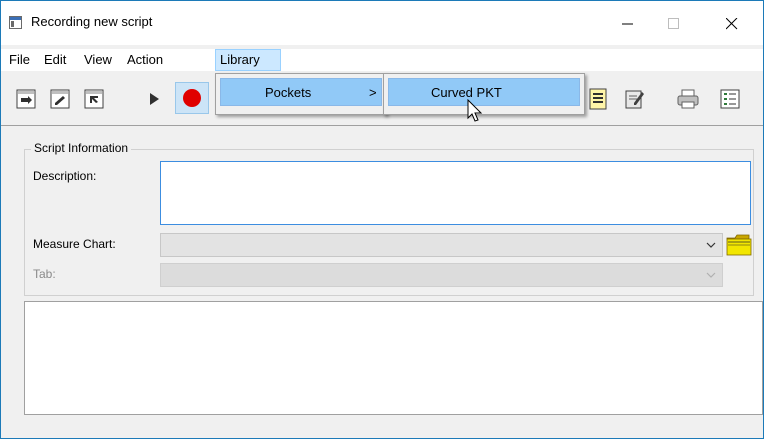  Describe the element at coordinates (382, 23) in the screenshot. I see `title-bar: Recording new script` at that location.